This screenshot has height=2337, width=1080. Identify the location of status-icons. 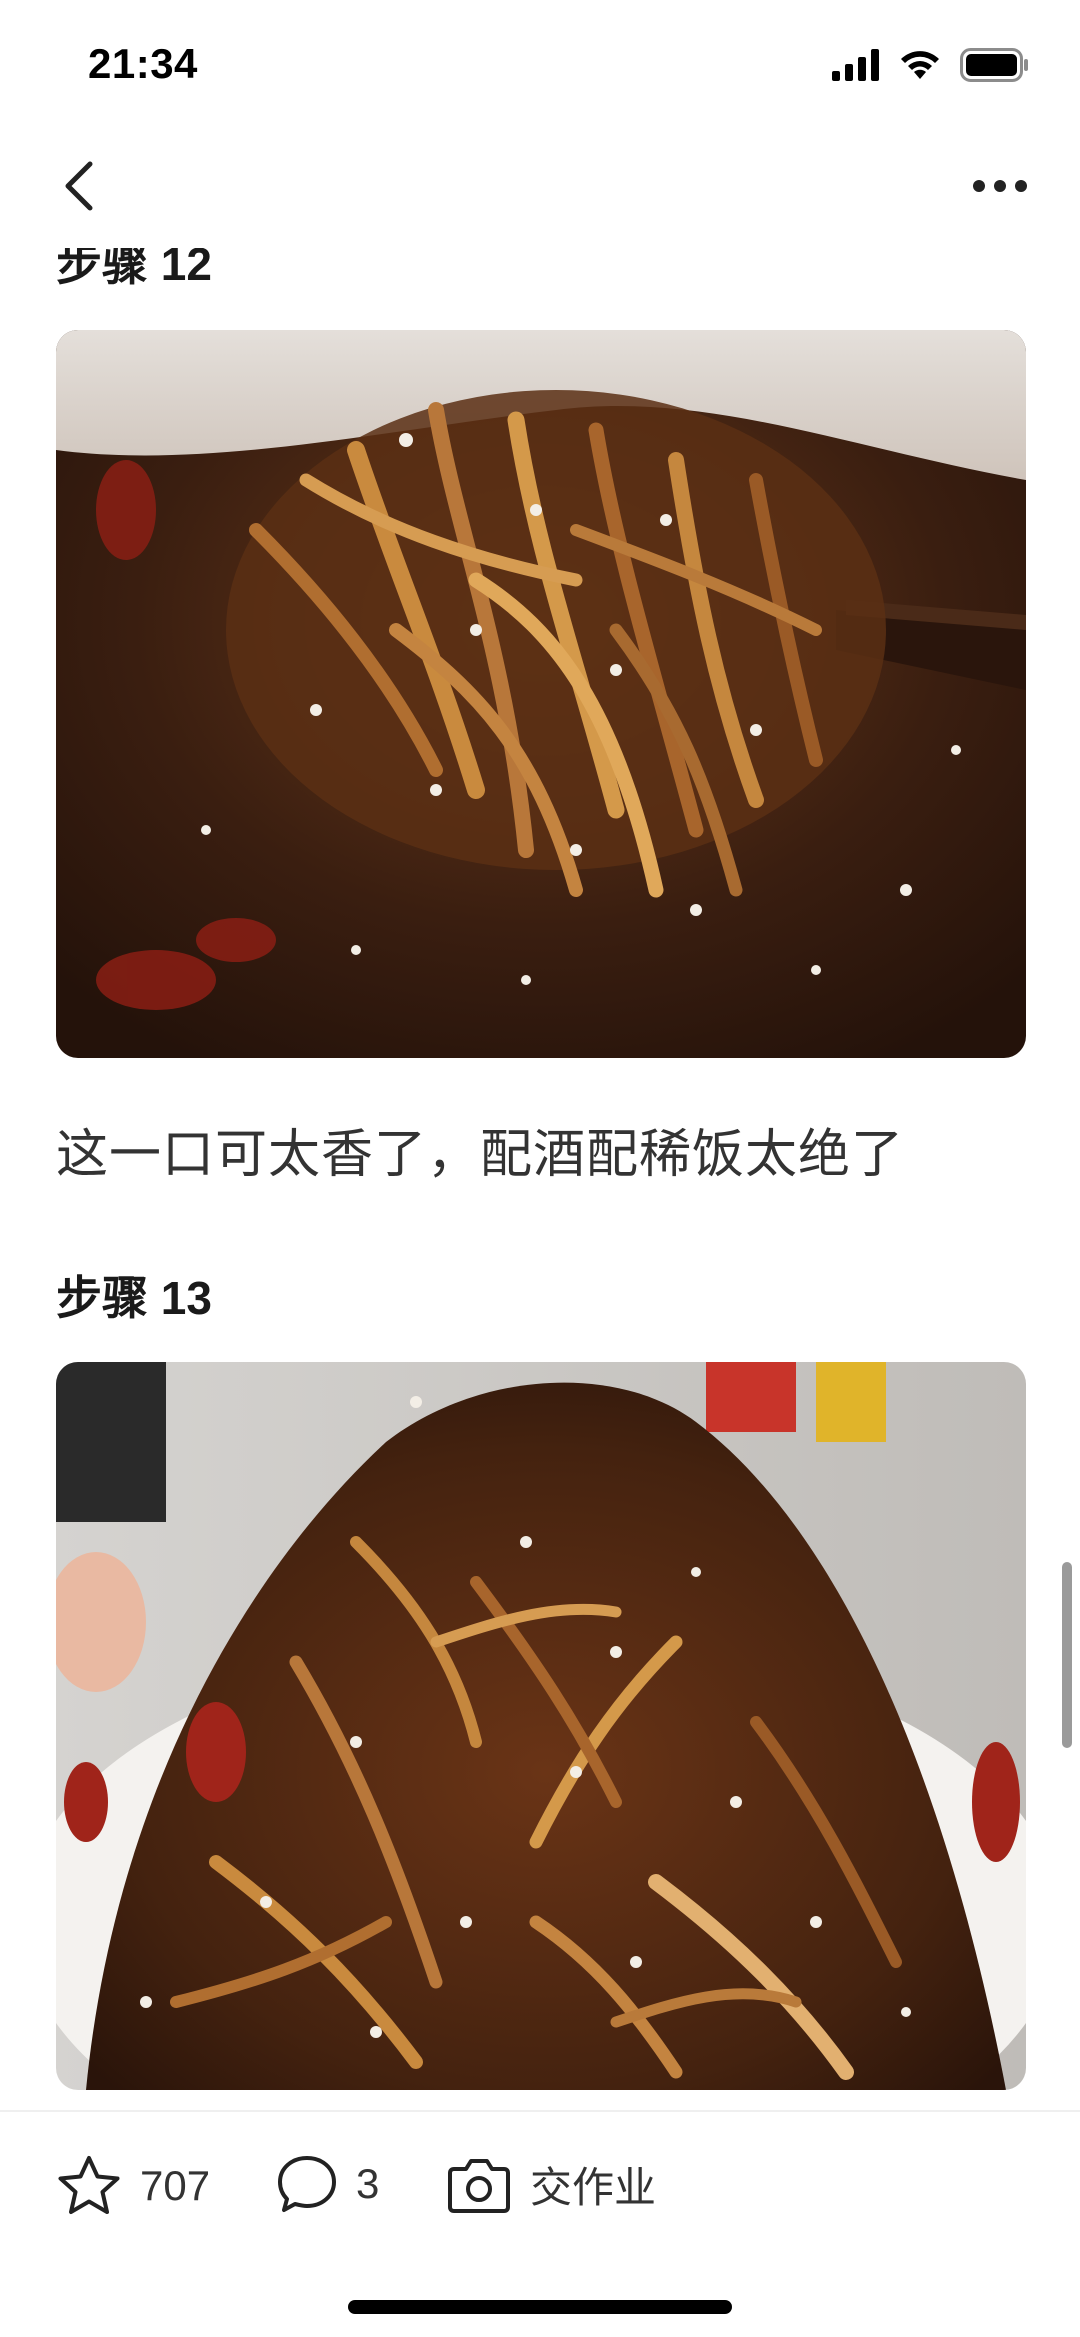
(931, 65).